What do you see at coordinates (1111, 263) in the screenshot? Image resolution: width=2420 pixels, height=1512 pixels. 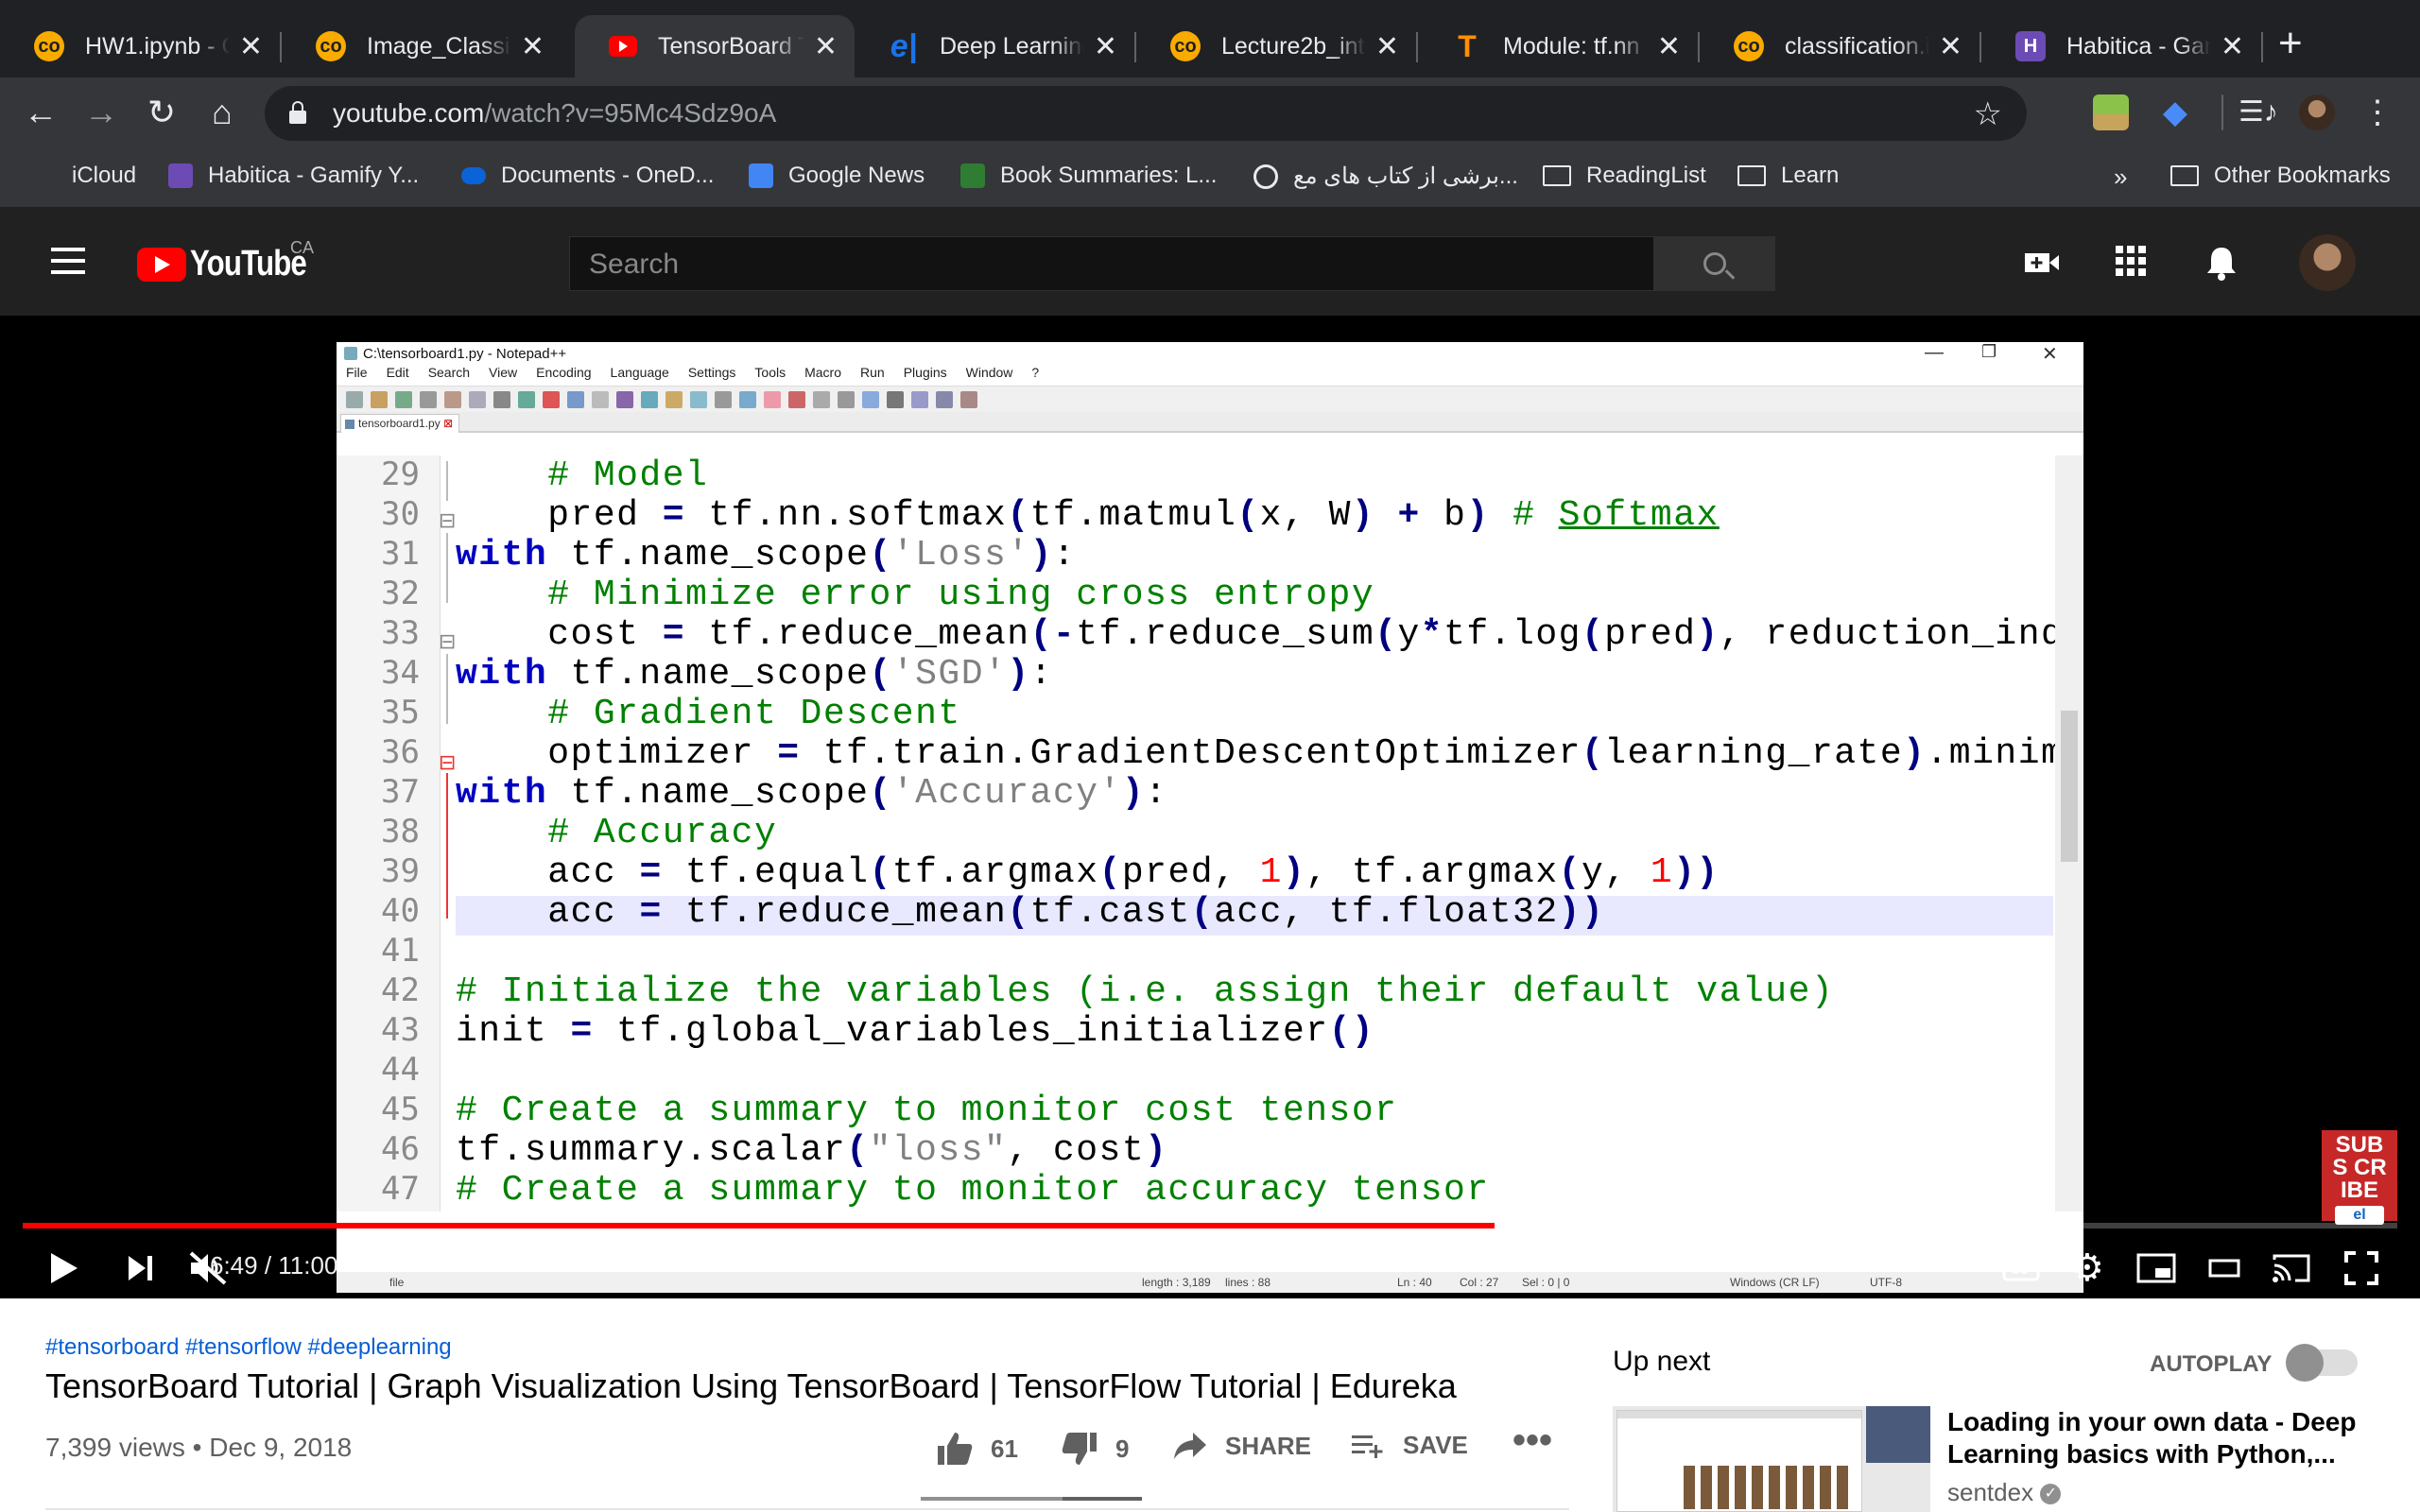 I see `search-input: Search` at bounding box center [1111, 263].